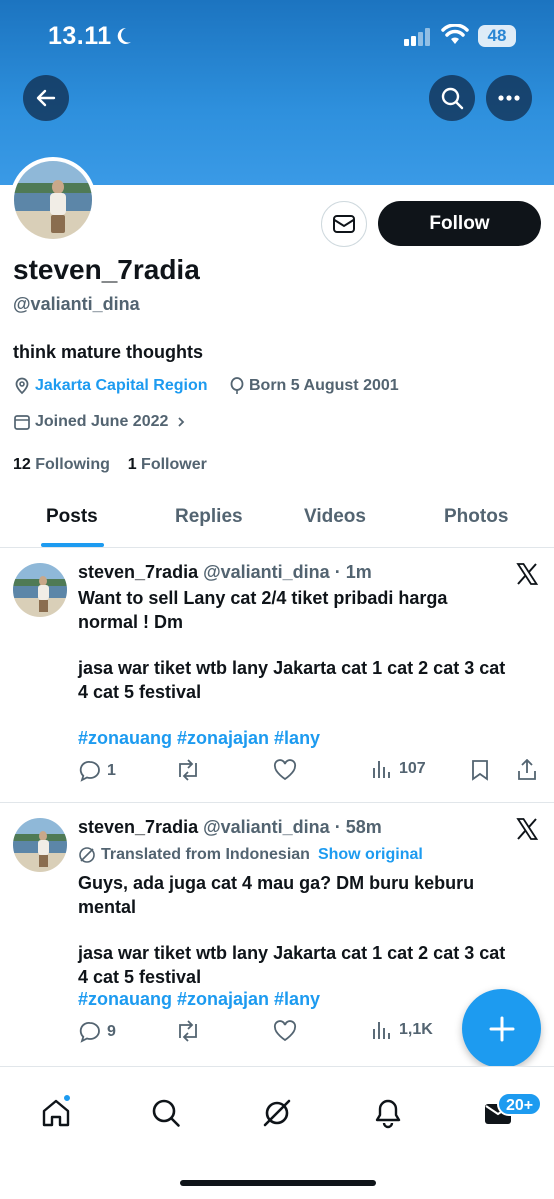 This screenshot has height=1199, width=554. I want to click on balloon-icon, so click(237, 385).